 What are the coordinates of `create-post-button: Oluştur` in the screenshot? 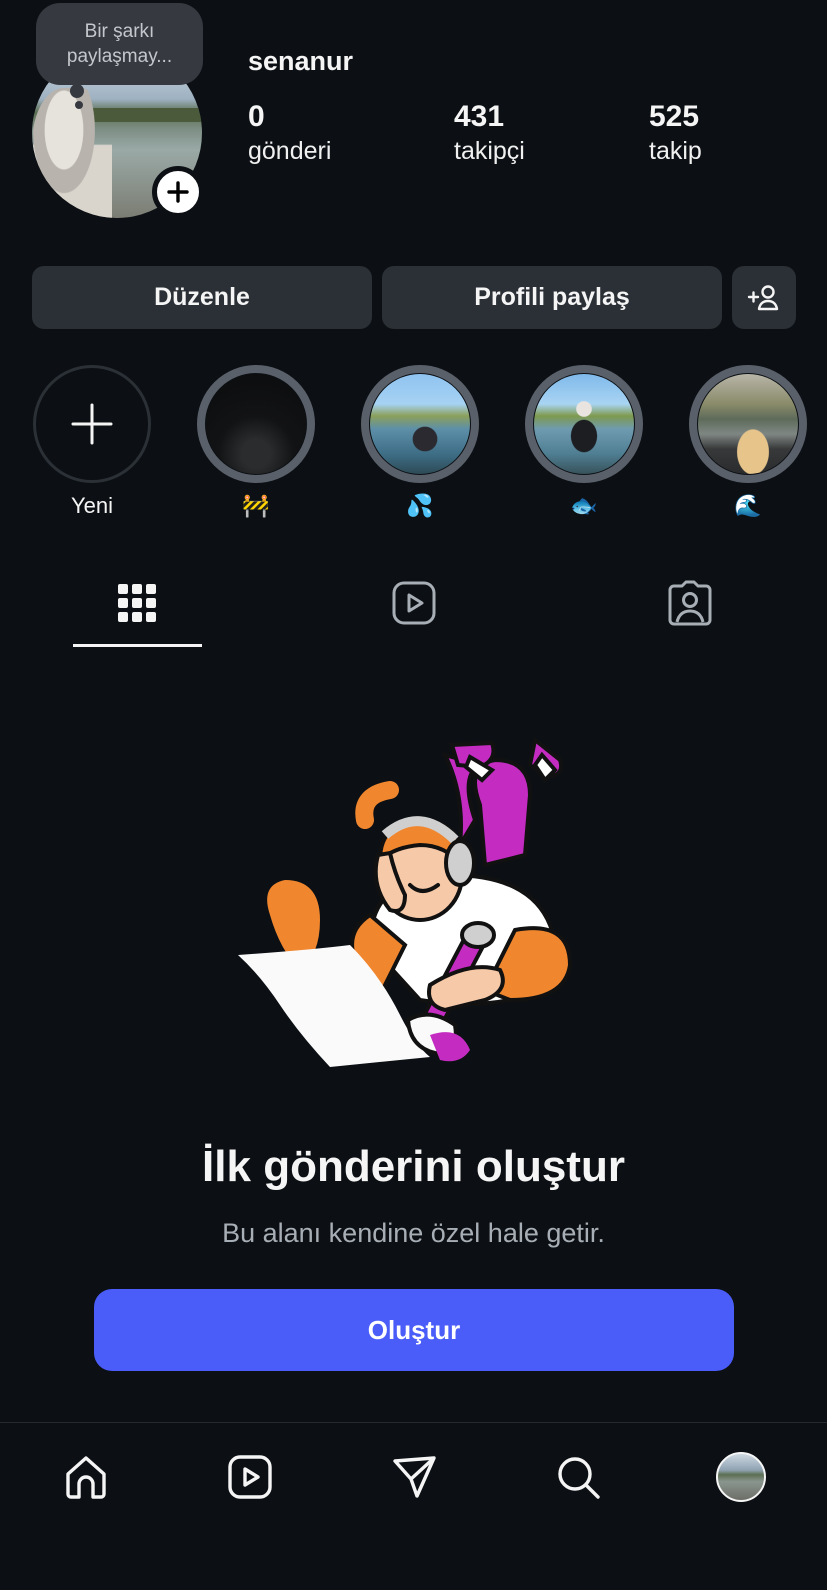 It's located at (414, 1330).